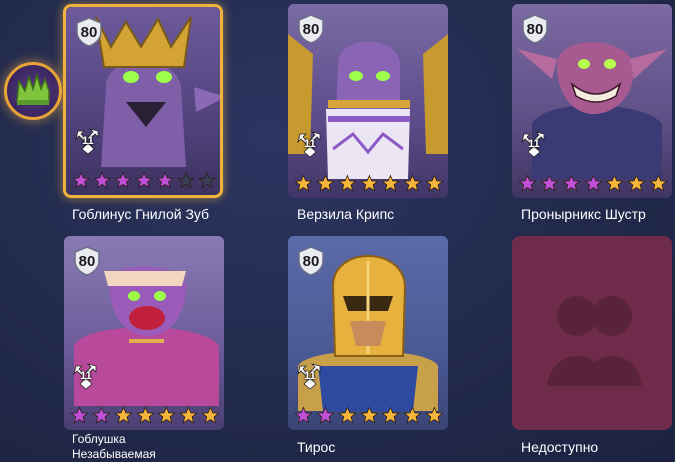  Describe the element at coordinates (560, 447) in the screenshot. I see `unavailable-label: Недоступно` at that location.